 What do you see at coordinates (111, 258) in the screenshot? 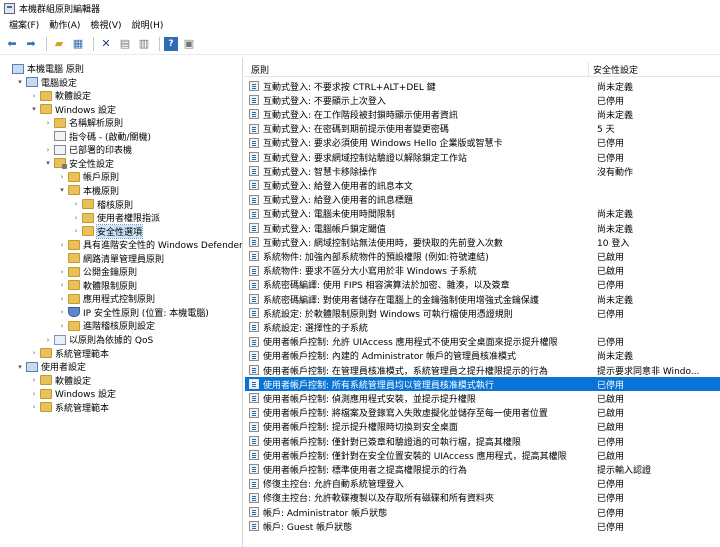
I see `tree-node: 網路清單管理員原則` at bounding box center [111, 258].